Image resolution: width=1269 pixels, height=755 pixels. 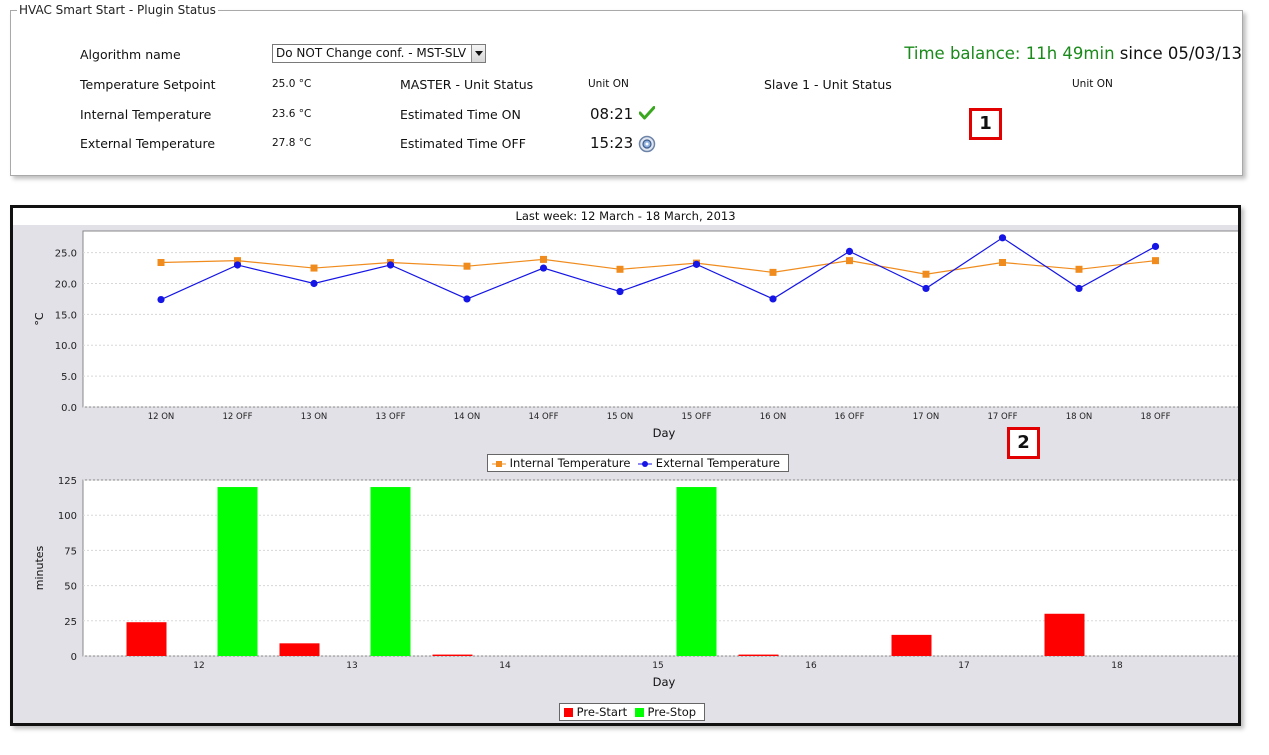 I want to click on x-tick-label: 12, so click(x=198, y=666).